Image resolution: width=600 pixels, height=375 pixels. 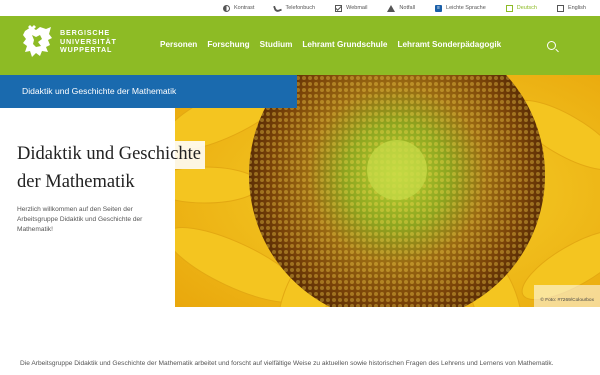 I want to click on utility-label: Telefonbuch, so click(x=300, y=8).